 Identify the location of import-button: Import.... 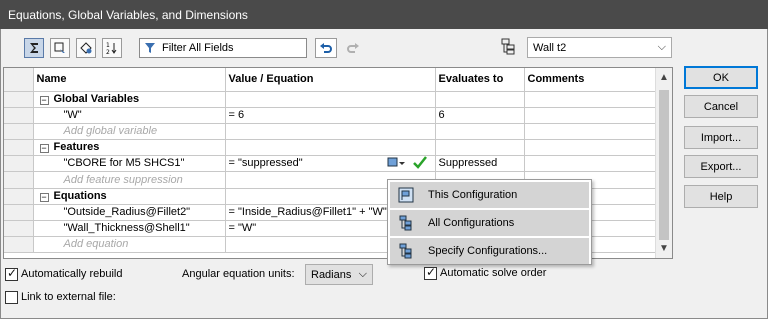
(721, 137).